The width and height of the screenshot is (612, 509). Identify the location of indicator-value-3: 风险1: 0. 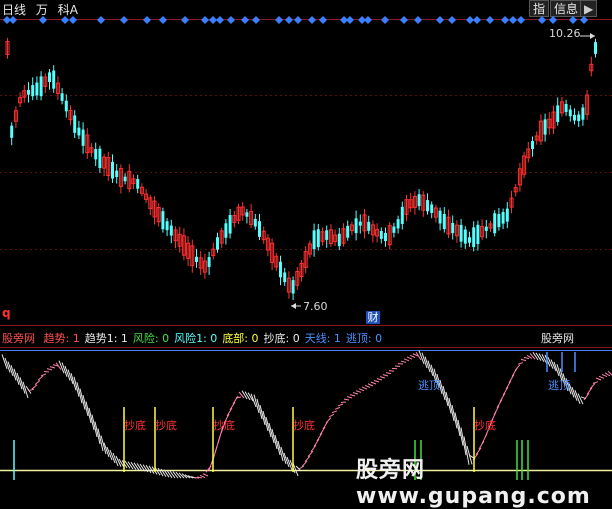
(195, 338).